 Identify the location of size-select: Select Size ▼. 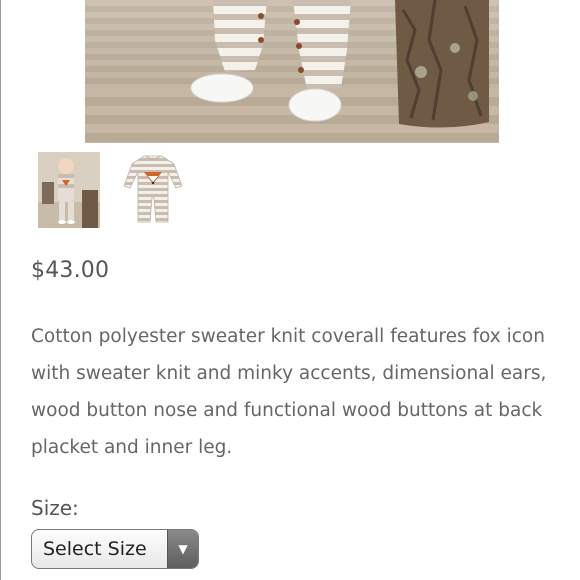
(115, 549).